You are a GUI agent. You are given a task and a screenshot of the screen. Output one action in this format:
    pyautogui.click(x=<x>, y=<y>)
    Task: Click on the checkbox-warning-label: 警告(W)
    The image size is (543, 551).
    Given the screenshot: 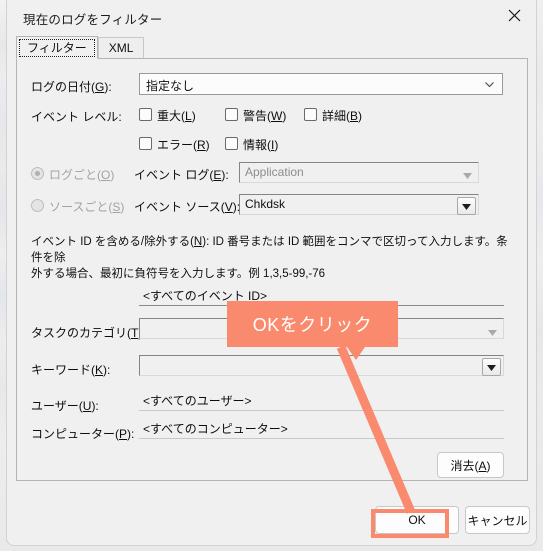 What is the action you would take?
    pyautogui.click(x=265, y=116)
    